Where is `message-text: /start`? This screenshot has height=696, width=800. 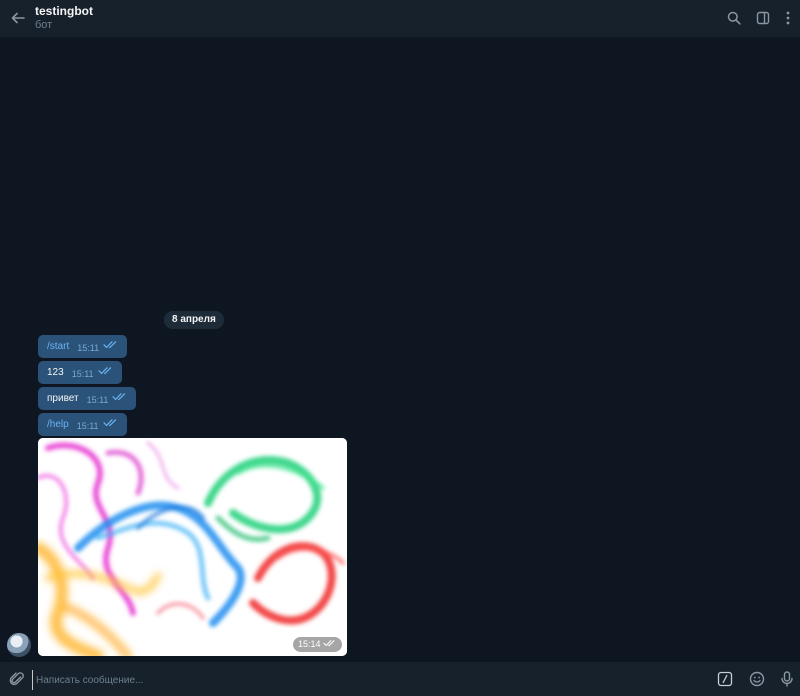
message-text: /start is located at coordinates (58, 346).